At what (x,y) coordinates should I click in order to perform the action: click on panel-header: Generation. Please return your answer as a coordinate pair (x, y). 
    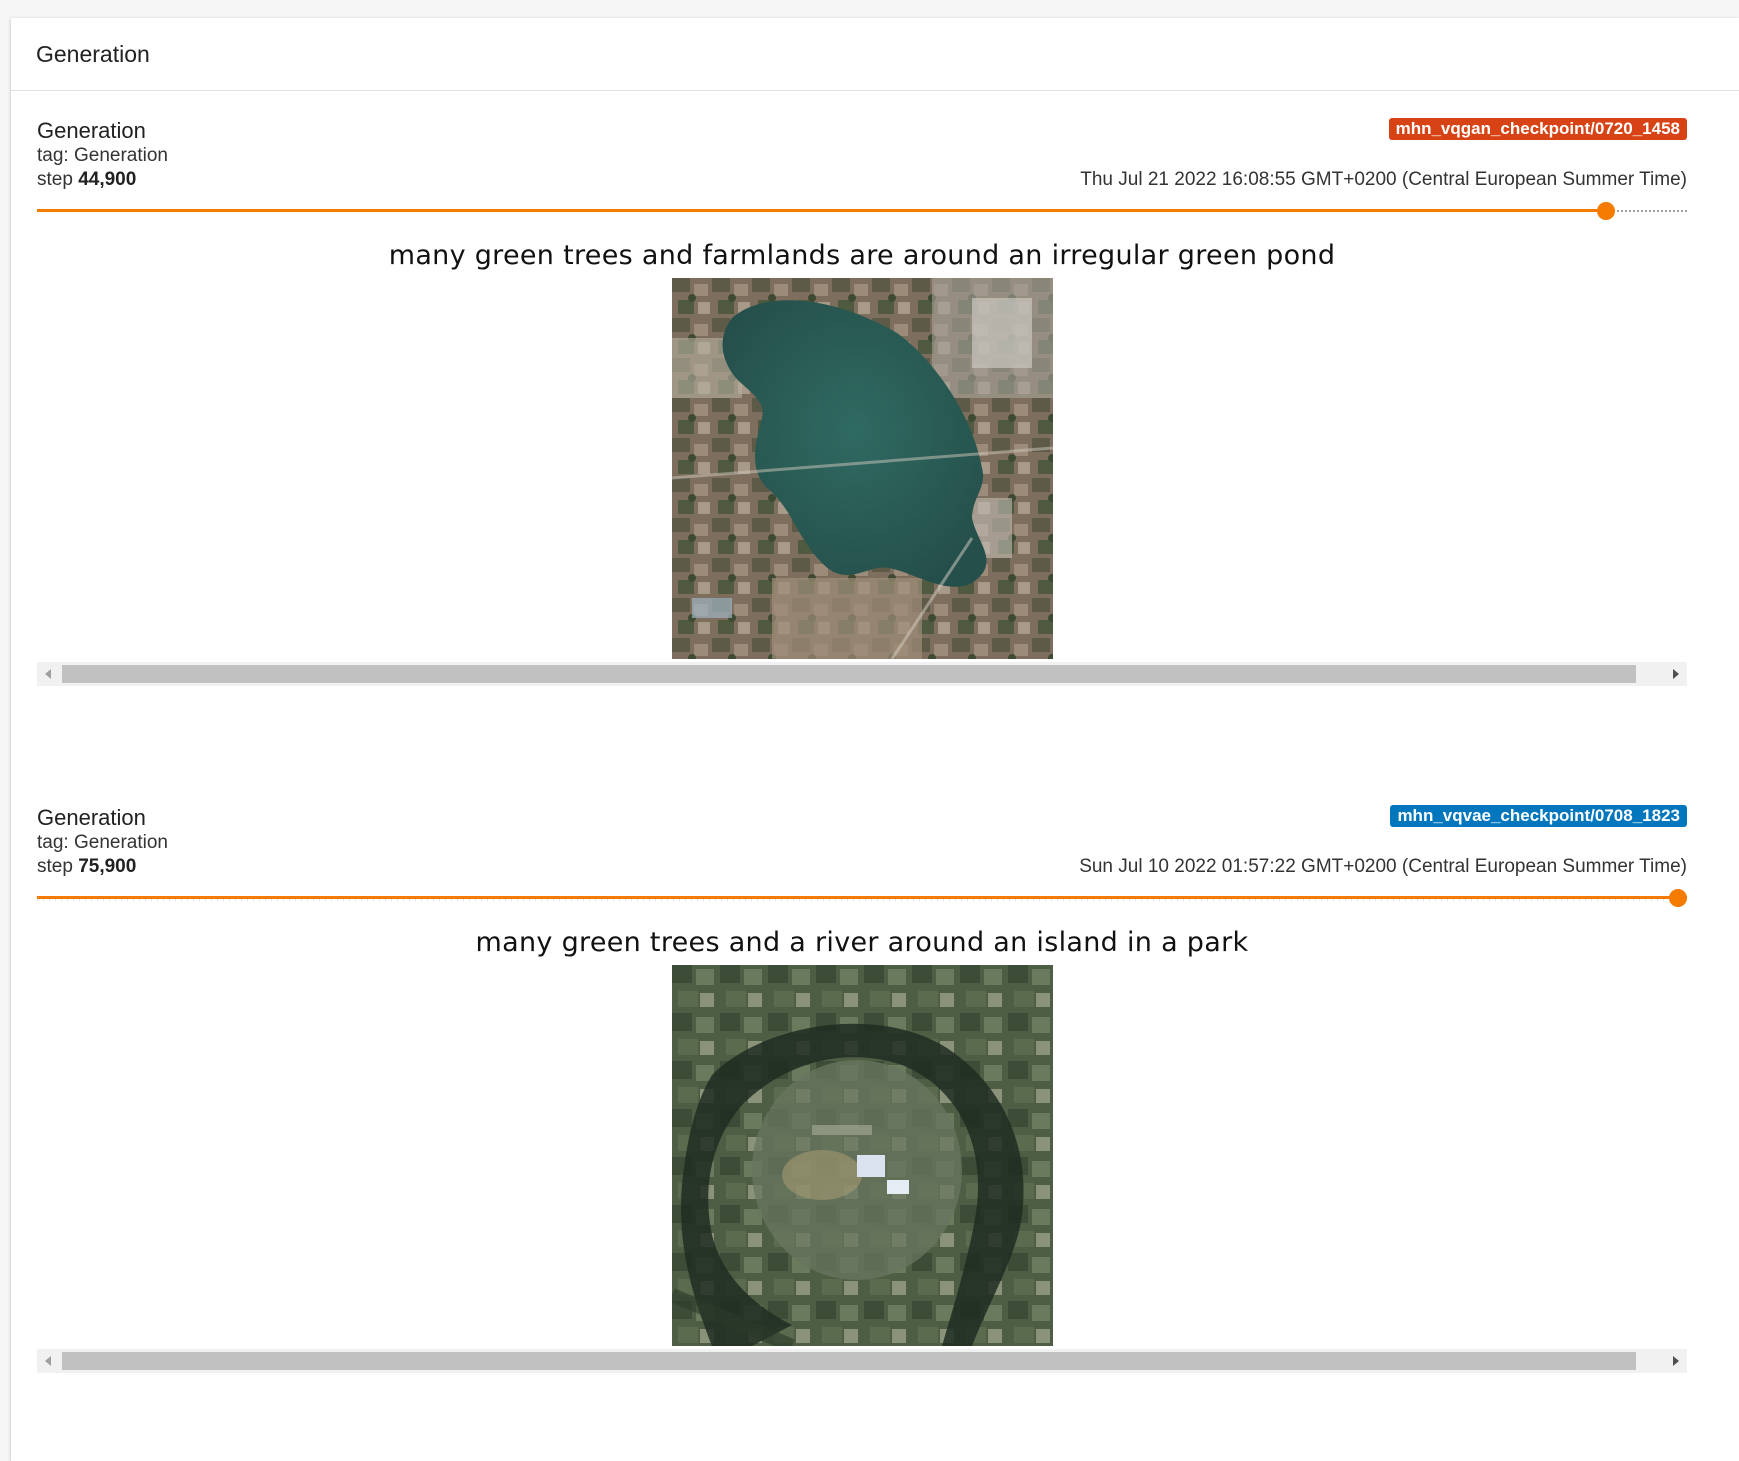
    Looking at the image, I should click on (875, 54).